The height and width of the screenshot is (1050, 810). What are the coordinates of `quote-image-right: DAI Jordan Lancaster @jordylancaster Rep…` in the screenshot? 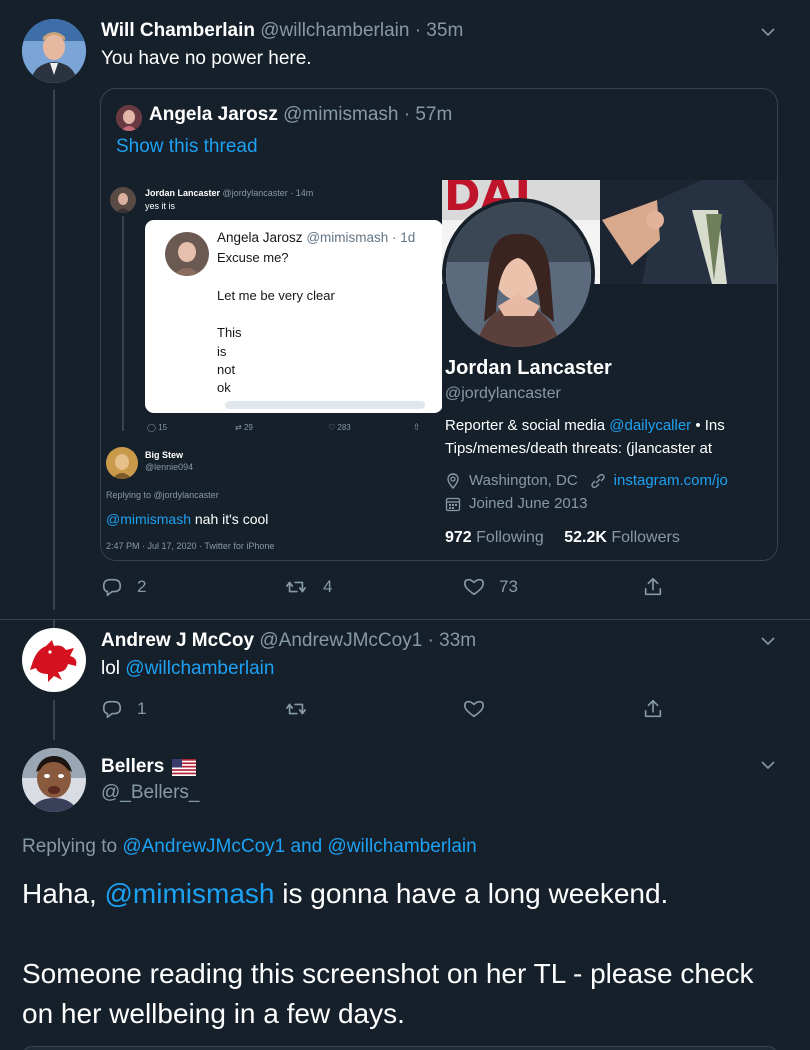 It's located at (609, 370).